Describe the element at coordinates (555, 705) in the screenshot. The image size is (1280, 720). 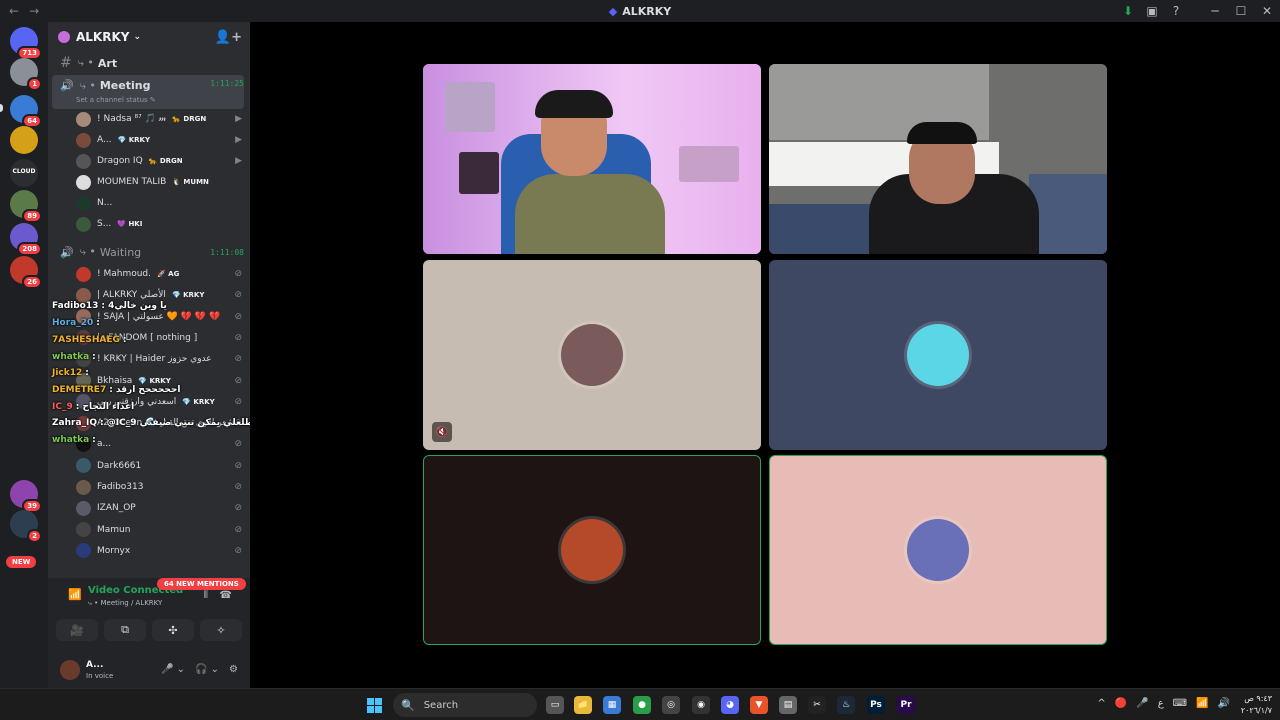
I see `task-view-icon: ▭` at that location.